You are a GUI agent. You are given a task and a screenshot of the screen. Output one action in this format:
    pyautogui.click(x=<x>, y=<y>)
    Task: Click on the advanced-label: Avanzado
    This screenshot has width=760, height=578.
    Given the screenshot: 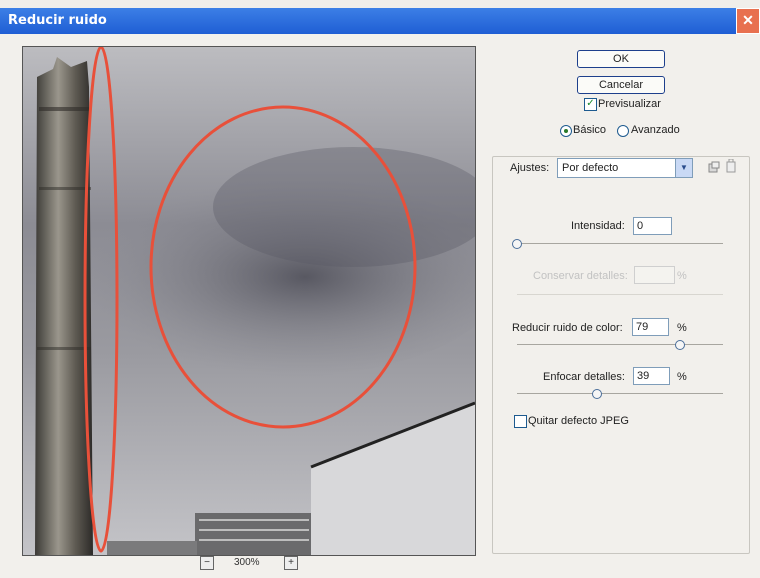 What is the action you would take?
    pyautogui.click(x=655, y=130)
    